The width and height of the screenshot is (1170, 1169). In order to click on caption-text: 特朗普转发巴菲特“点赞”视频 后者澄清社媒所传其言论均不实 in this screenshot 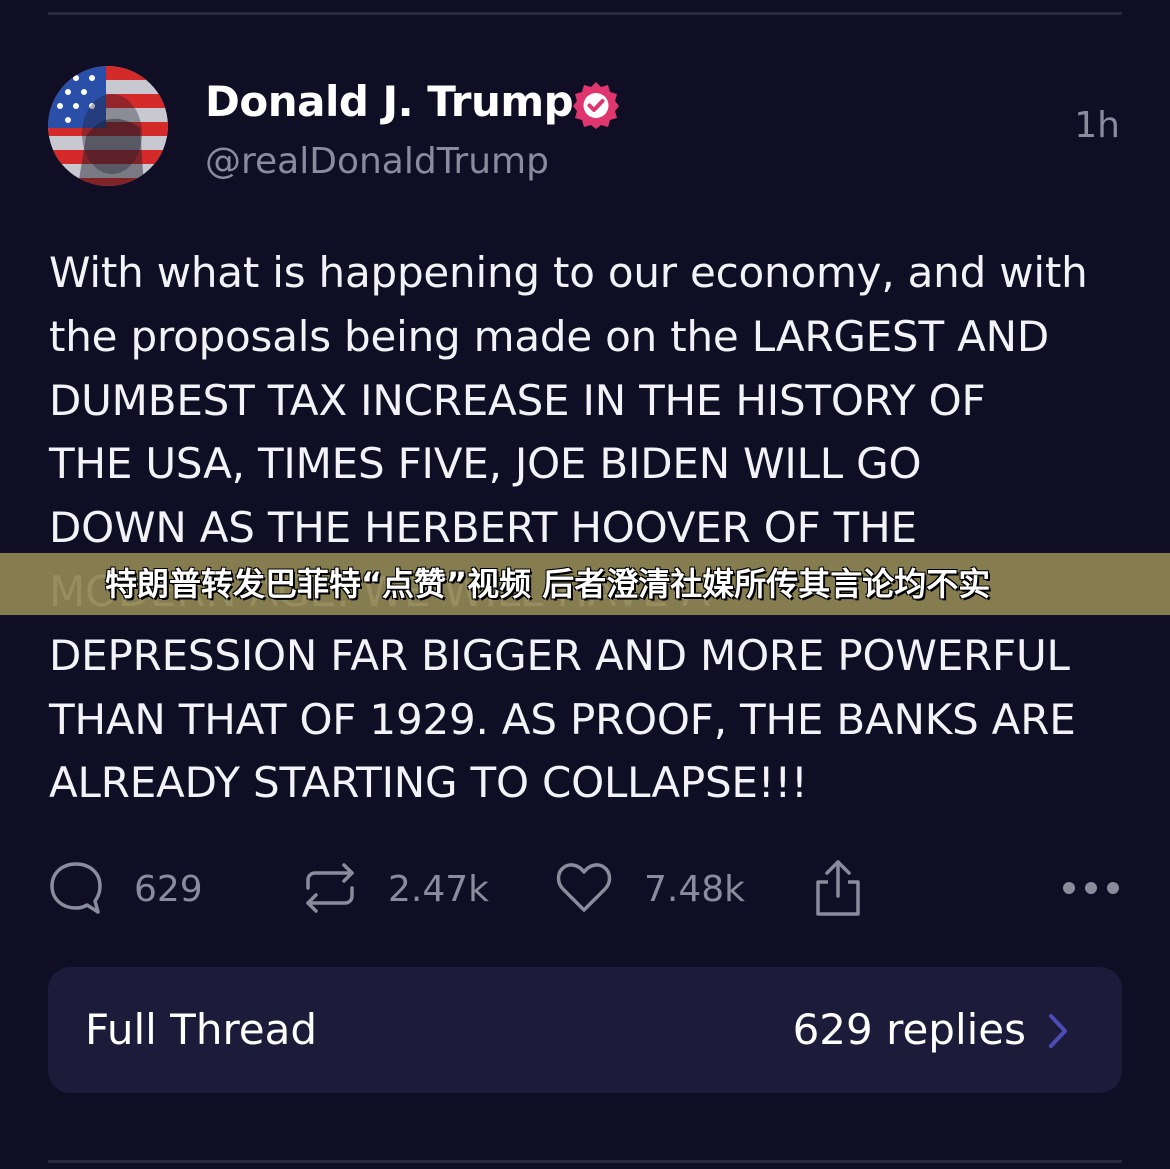, I will do `click(548, 584)`.